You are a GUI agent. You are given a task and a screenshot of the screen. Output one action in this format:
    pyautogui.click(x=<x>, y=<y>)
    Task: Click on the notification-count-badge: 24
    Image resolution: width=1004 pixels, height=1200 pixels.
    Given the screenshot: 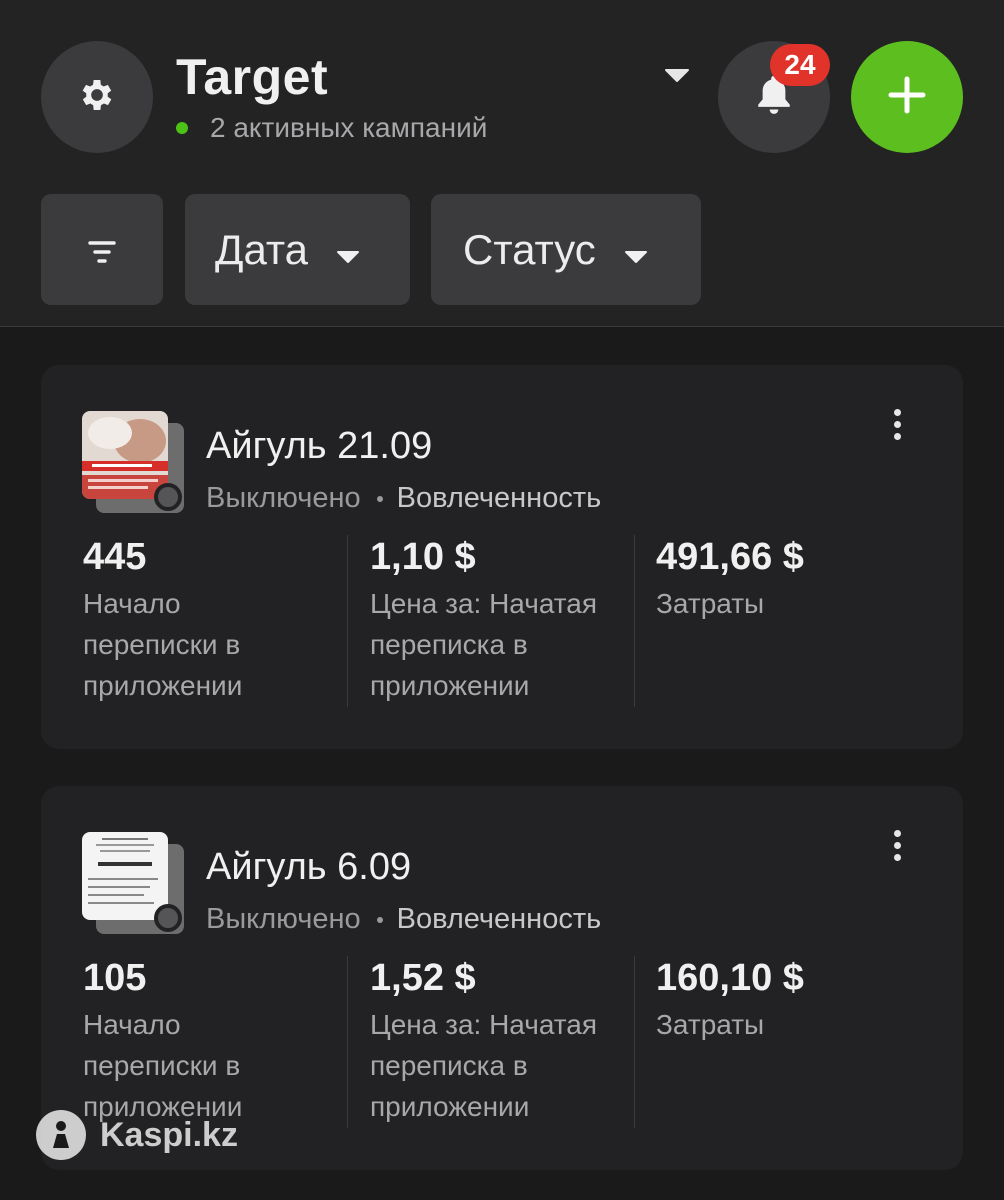 What is the action you would take?
    pyautogui.click(x=800, y=65)
    